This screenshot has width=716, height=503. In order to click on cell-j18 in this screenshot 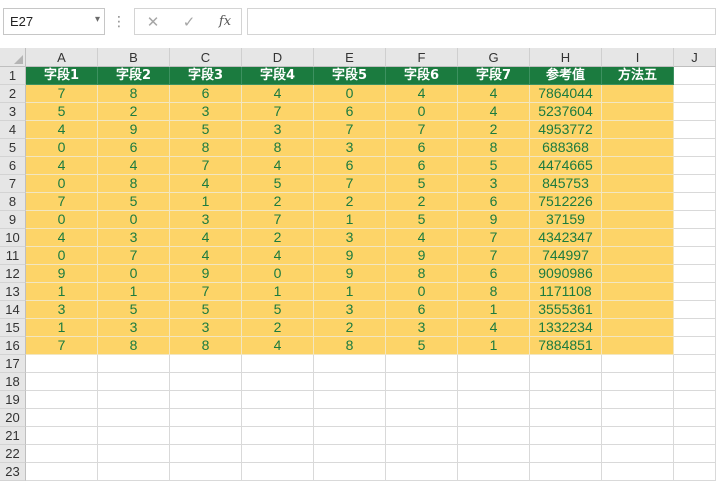, I will do `click(695, 382)`.